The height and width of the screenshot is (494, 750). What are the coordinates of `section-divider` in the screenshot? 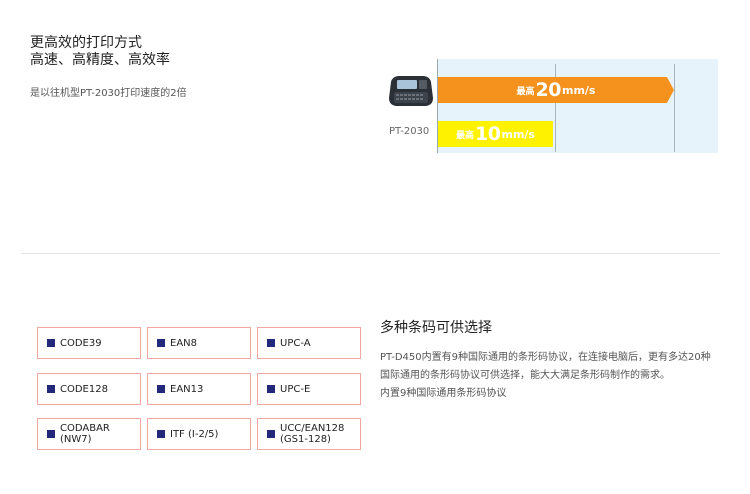 It's located at (370, 253).